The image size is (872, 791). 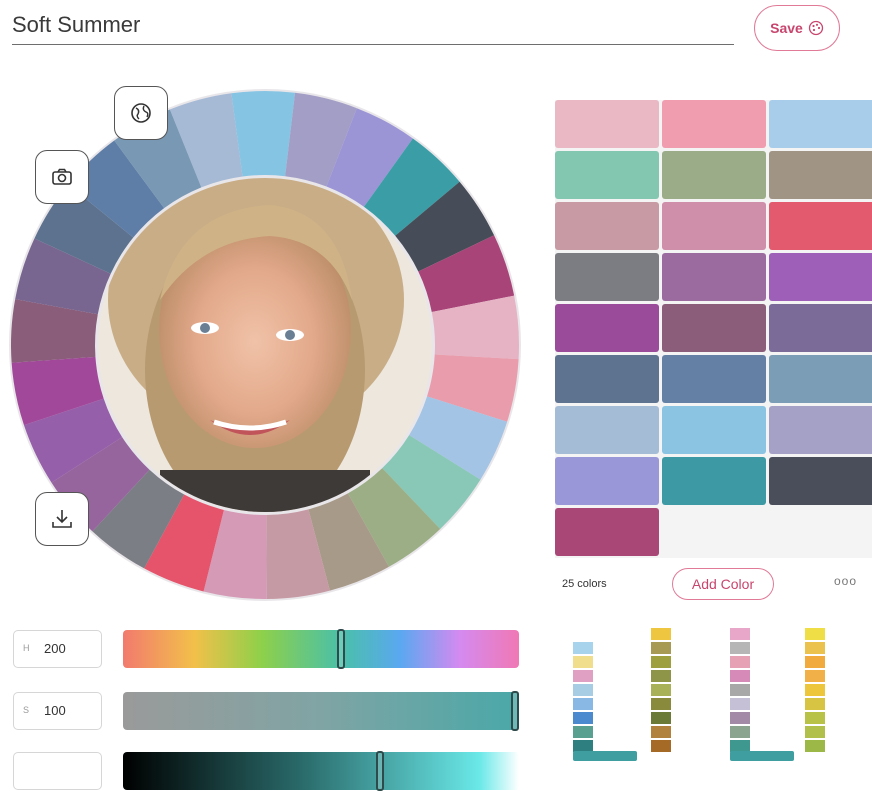 I want to click on save-button: Save, so click(x=797, y=28).